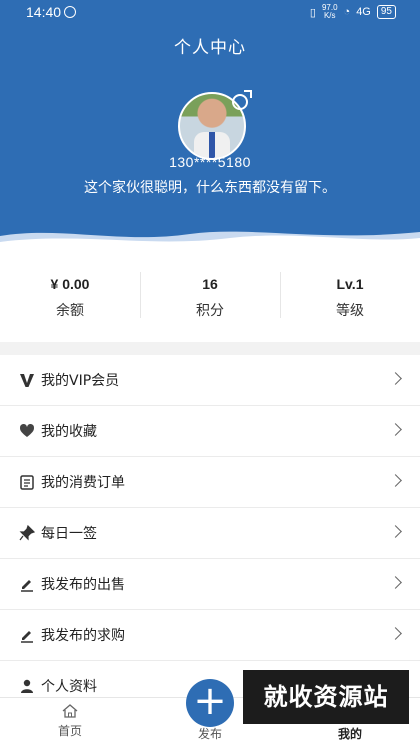 This screenshot has width=420, height=747. What do you see at coordinates (210, 162) in the screenshot?
I see `user-phone: 130****5180` at bounding box center [210, 162].